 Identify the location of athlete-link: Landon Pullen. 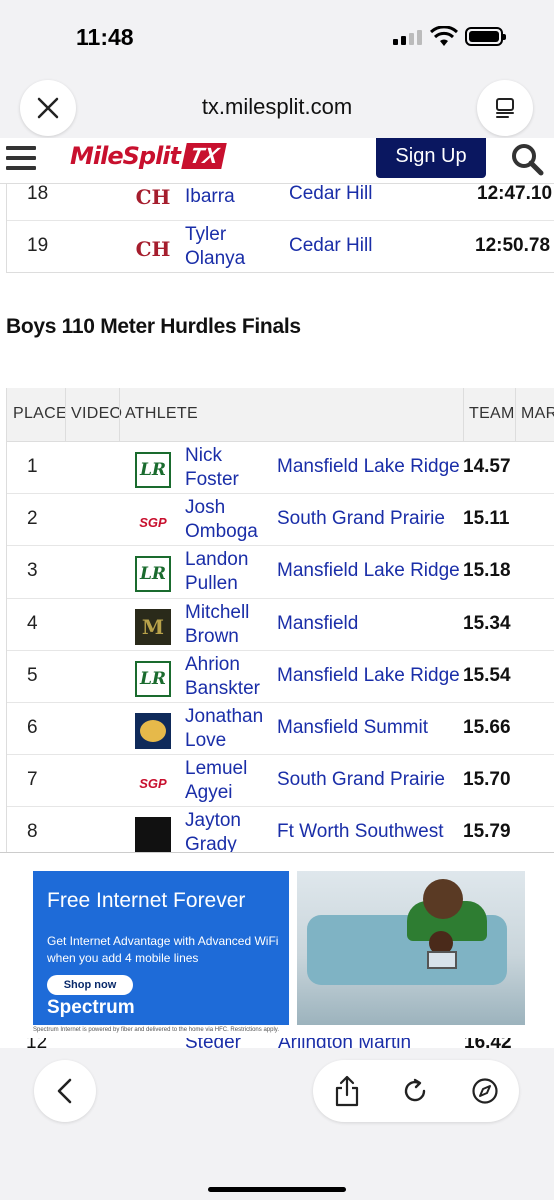
(216, 572).